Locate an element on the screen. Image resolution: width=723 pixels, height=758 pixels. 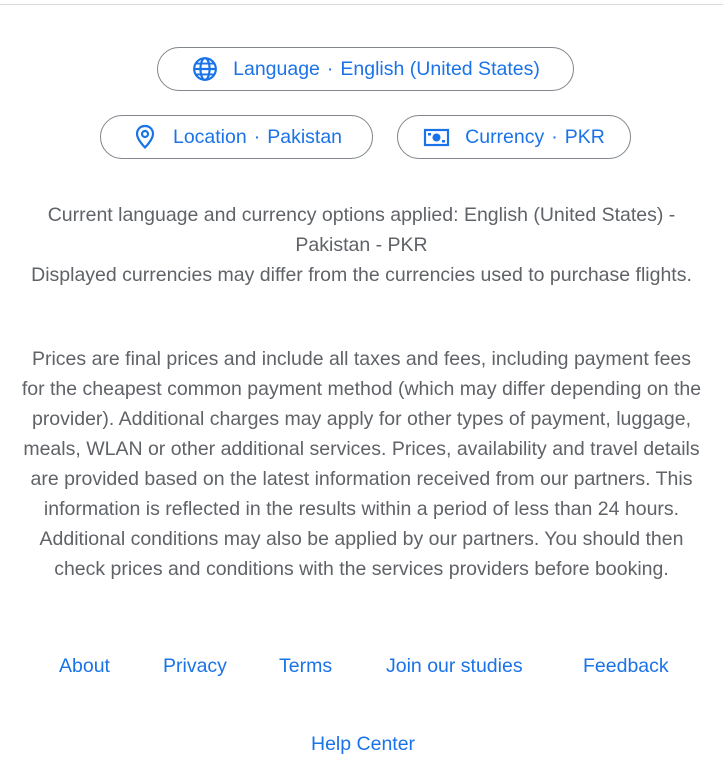
footer-link-terms: Terms is located at coordinates (305, 666).